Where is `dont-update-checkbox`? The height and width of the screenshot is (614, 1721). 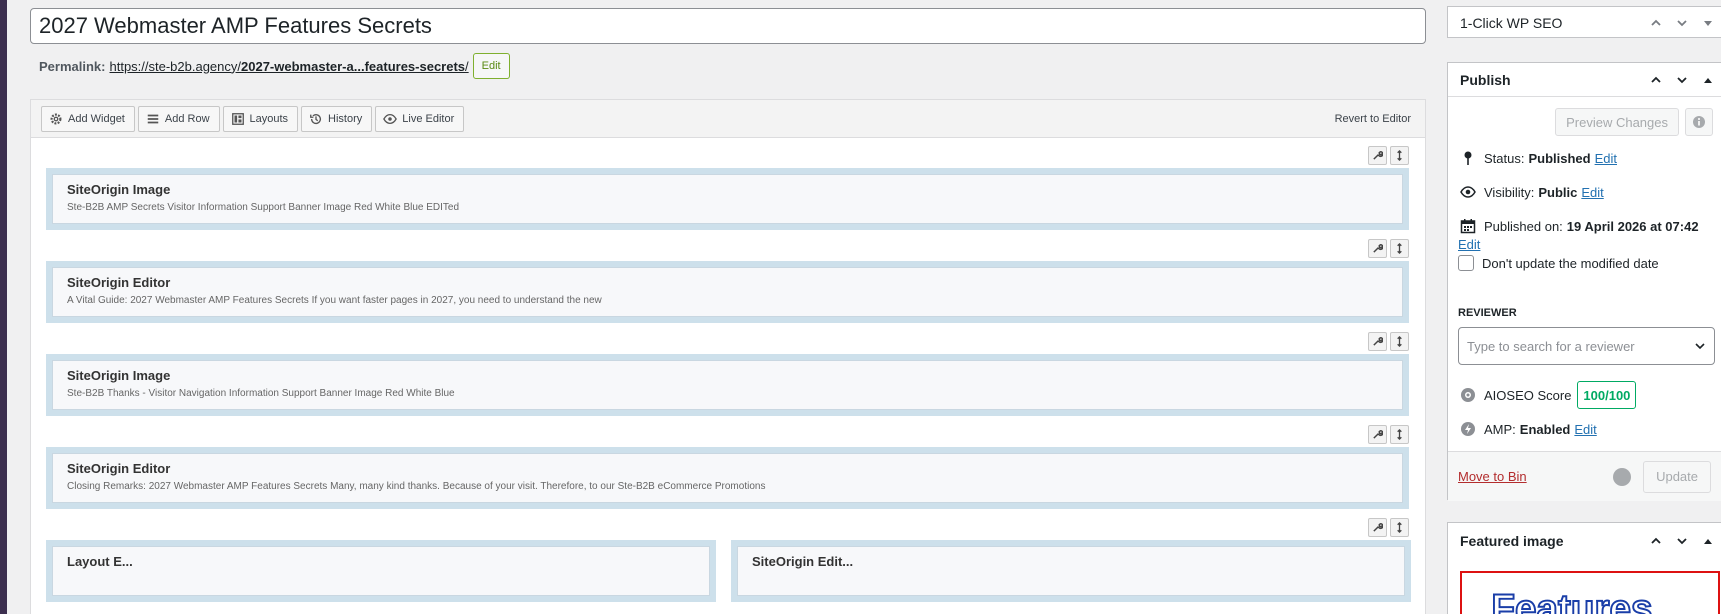 dont-update-checkbox is located at coordinates (1466, 263).